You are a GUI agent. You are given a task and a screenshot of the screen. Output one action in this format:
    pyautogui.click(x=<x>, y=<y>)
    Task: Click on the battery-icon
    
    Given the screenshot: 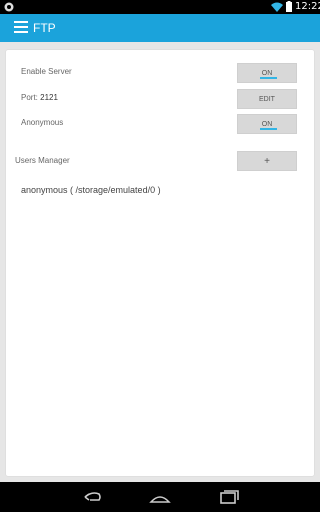 What is the action you would take?
    pyautogui.click(x=289, y=6)
    